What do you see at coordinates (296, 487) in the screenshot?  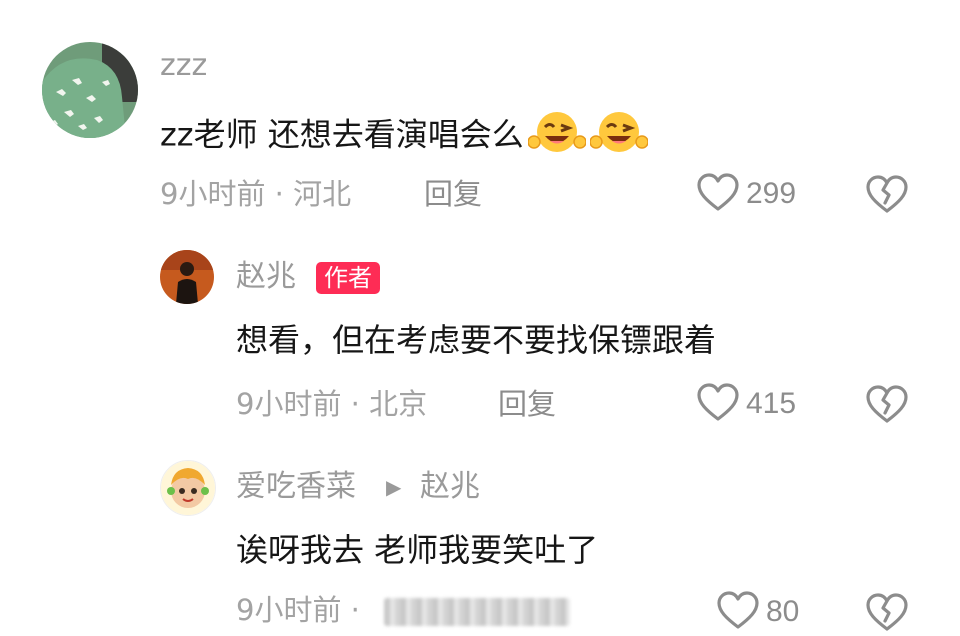 I see `username: 爱吃香菜` at bounding box center [296, 487].